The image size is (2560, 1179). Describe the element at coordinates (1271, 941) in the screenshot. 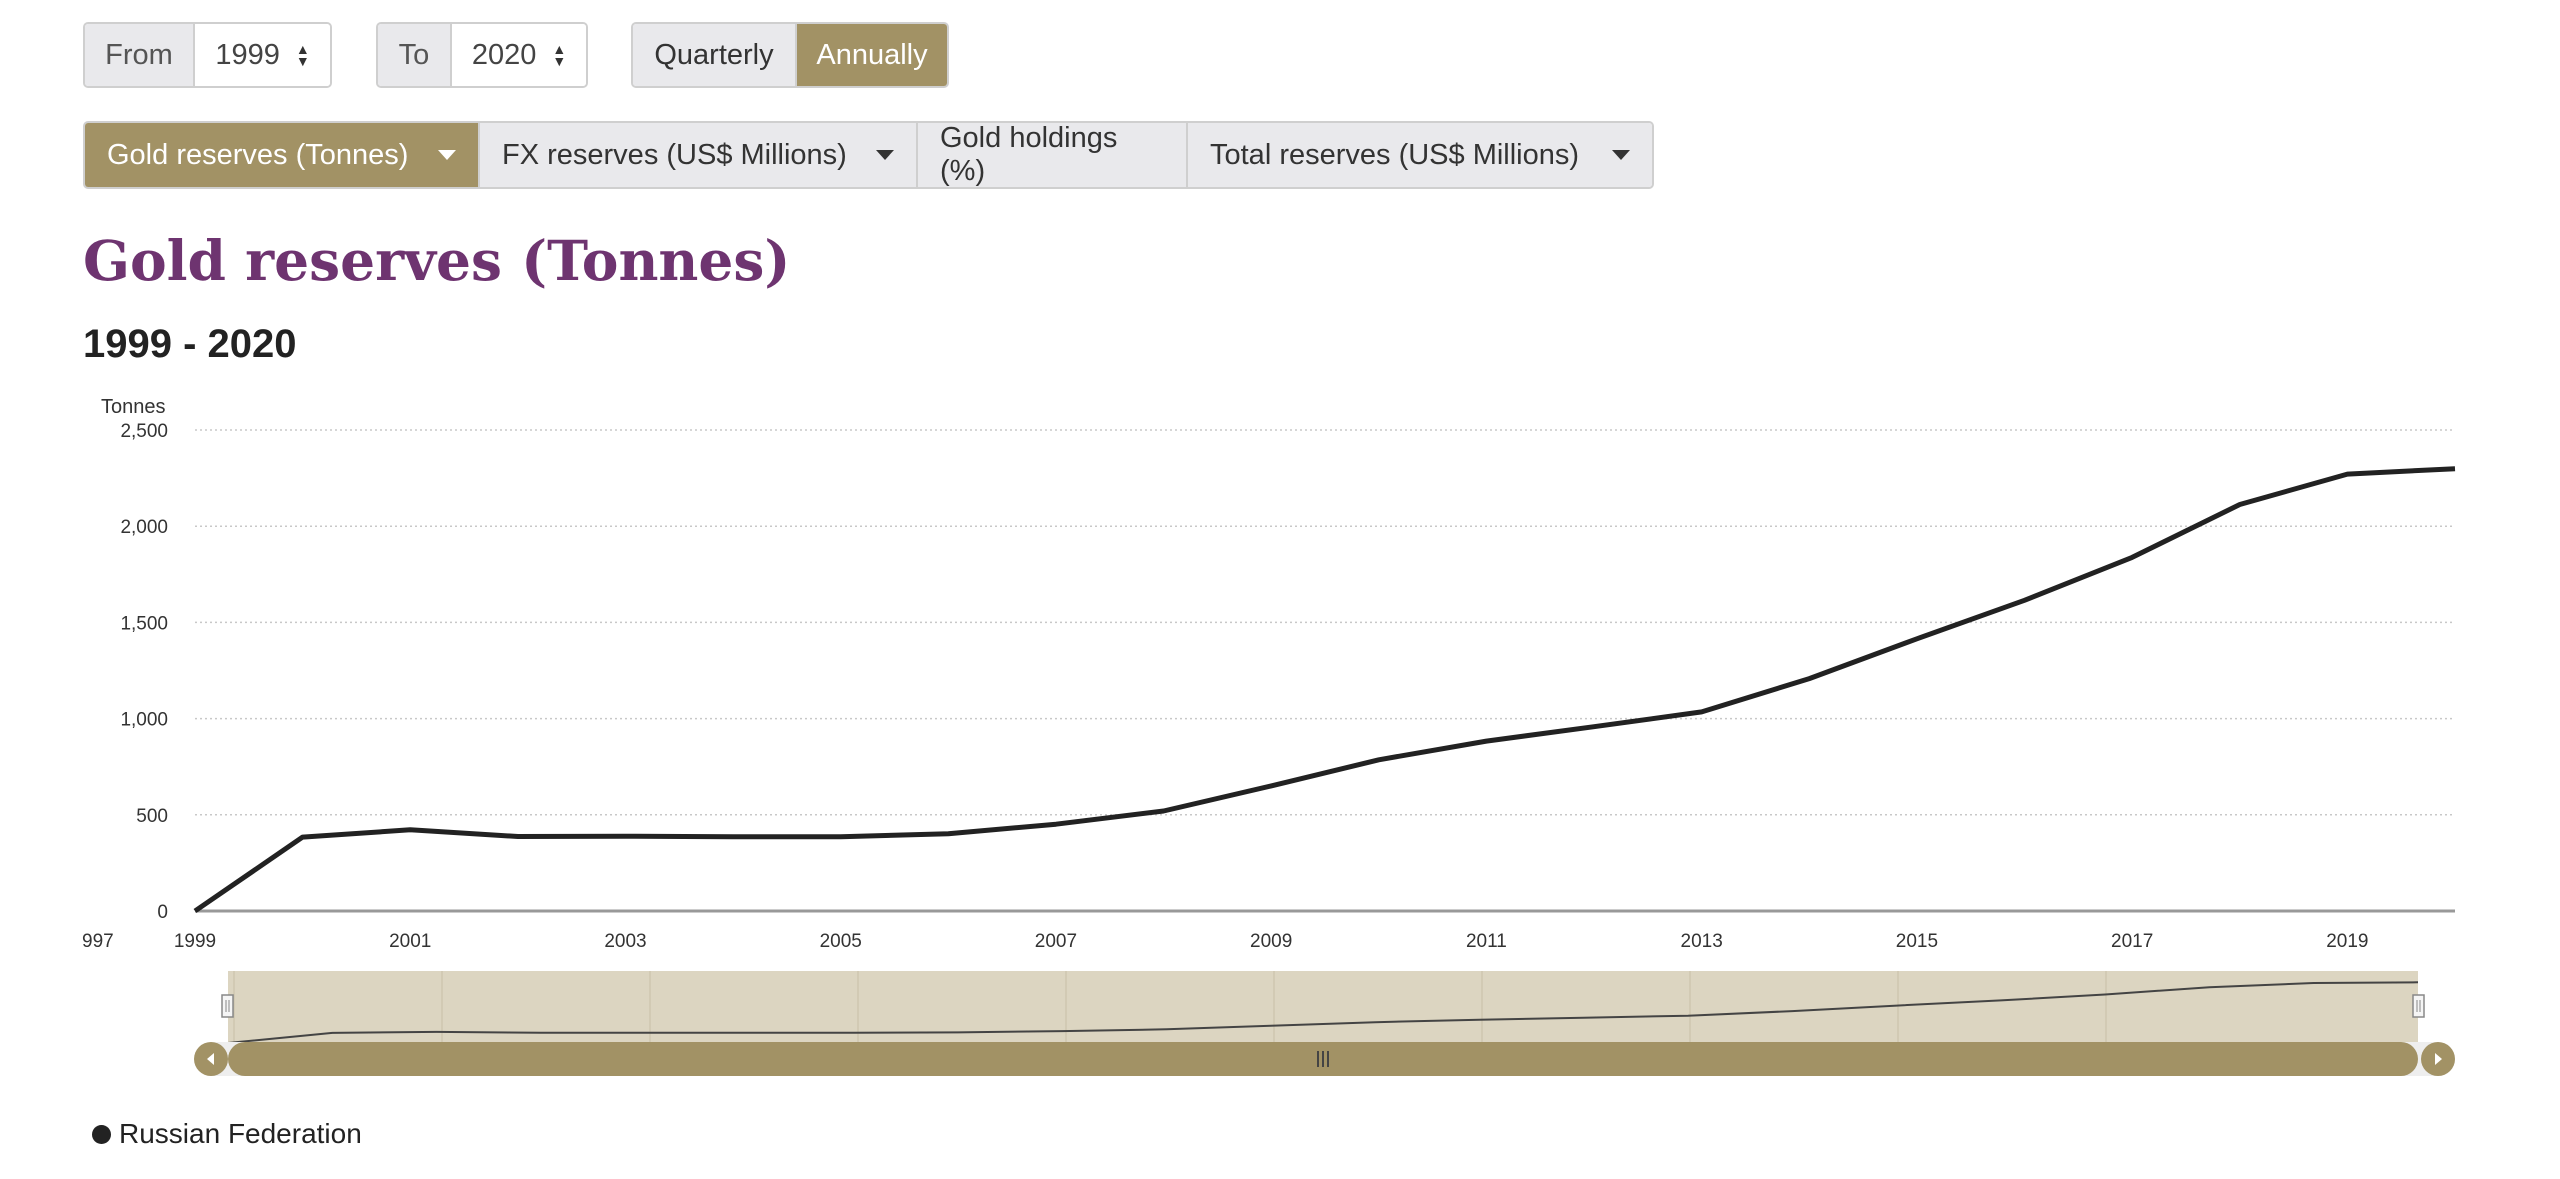

I see `x-tick-label: 2009` at that location.